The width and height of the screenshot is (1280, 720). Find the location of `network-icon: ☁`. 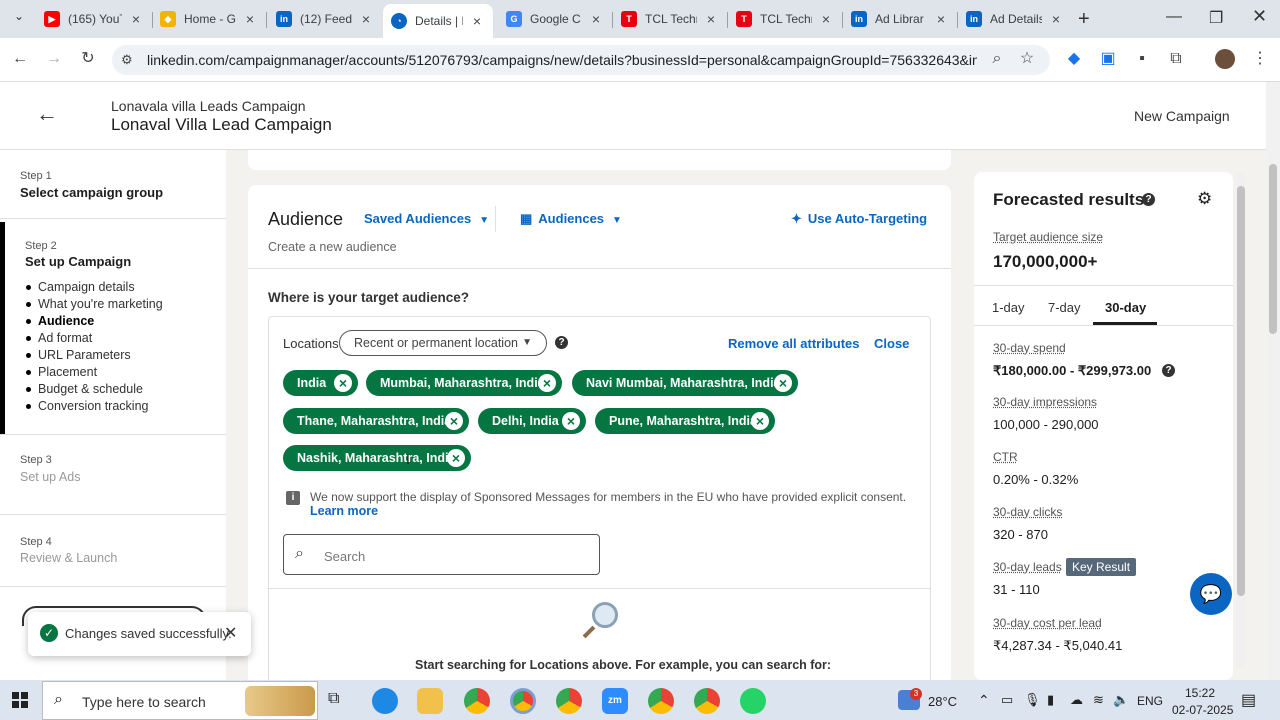

network-icon: ☁ is located at coordinates (1076, 700).